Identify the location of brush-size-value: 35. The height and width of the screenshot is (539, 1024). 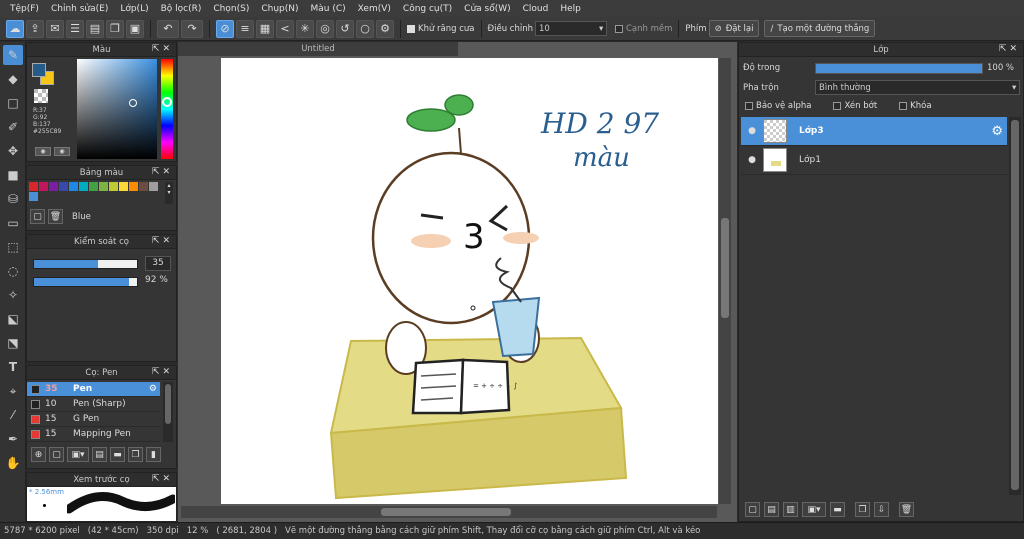
(158, 263).